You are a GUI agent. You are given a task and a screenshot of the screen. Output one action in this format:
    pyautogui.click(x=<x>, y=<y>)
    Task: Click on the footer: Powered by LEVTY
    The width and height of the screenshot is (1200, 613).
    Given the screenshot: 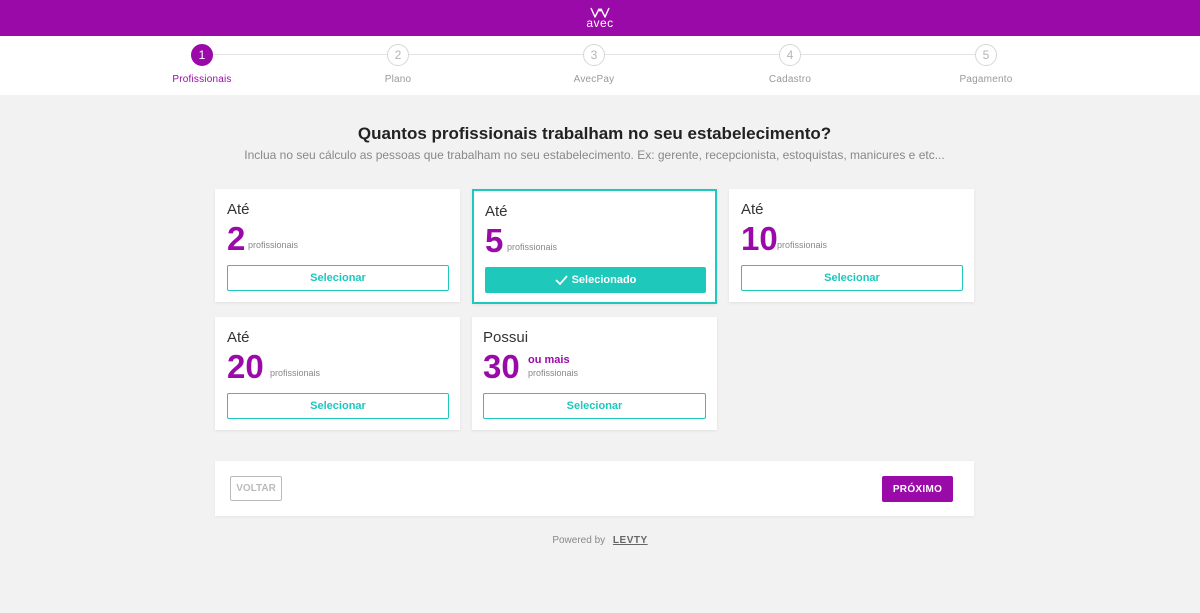 What is the action you would take?
    pyautogui.click(x=600, y=540)
    